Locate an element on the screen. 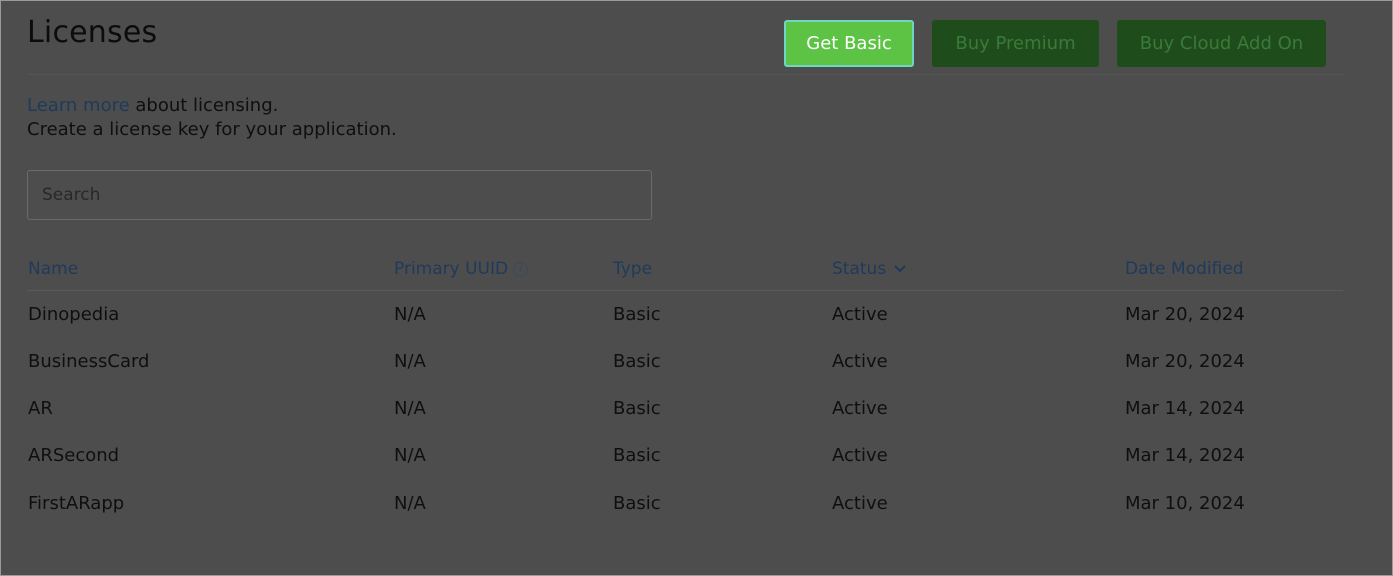 Image resolution: width=1393 pixels, height=576 pixels. table-row: ARSecond N/A Basic Active Mar 14, 2024 is located at coordinates (696, 455).